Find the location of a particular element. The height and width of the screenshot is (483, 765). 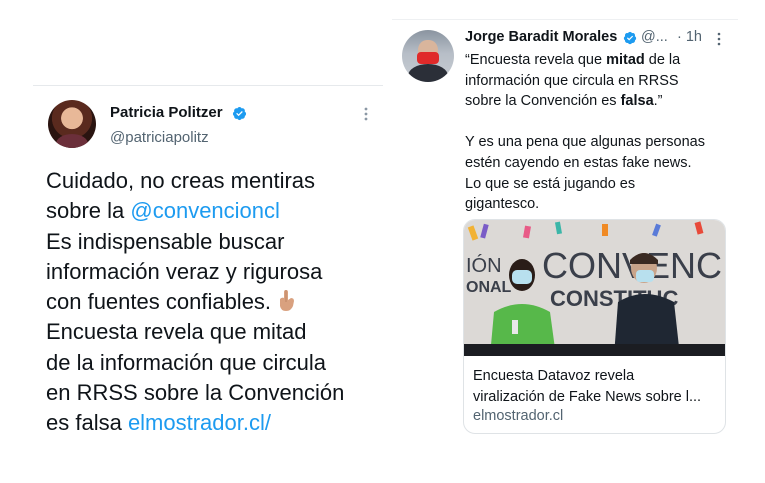

avatar-body-shape is located at coordinates (72, 141).